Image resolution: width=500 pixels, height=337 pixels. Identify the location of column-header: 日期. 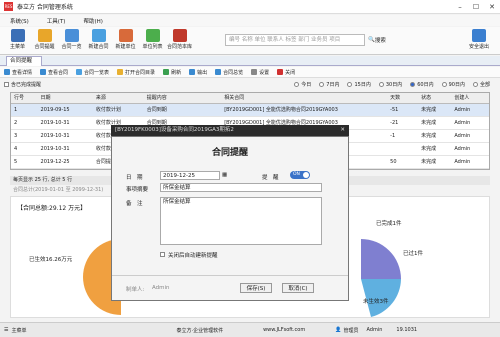
(65, 98).